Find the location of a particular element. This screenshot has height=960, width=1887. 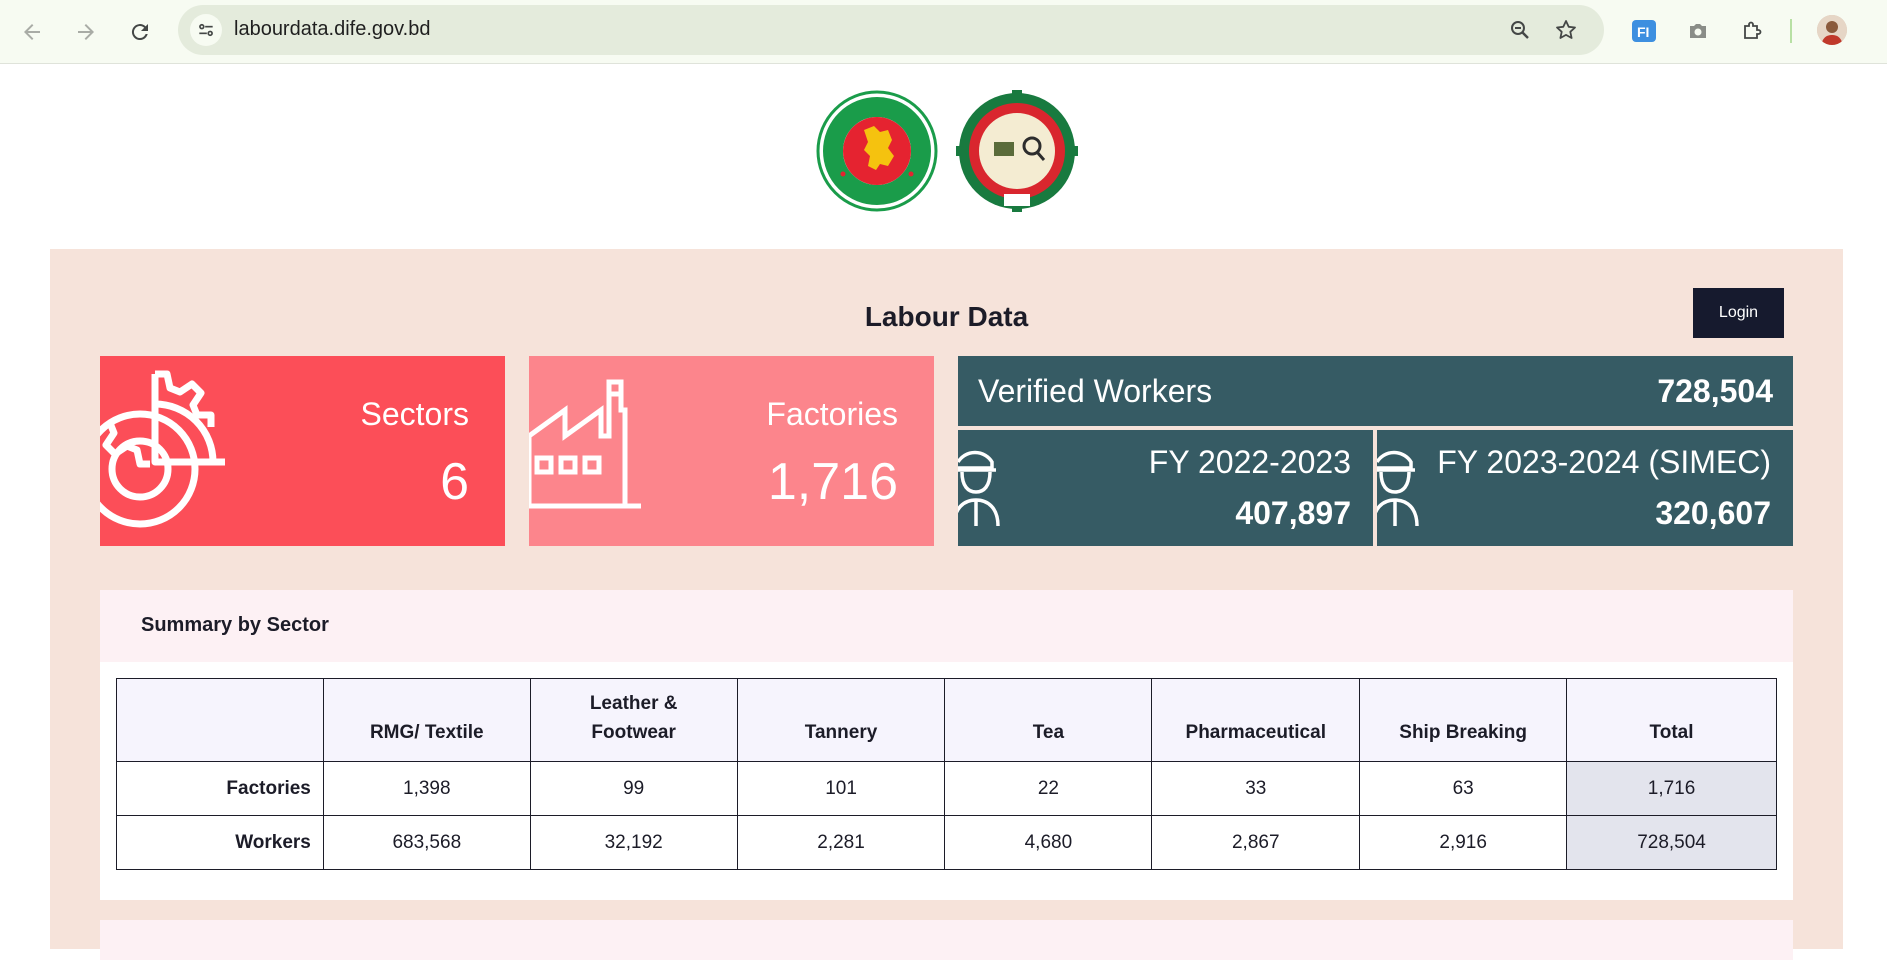

table-cell: 4,680 is located at coordinates (1048, 842).